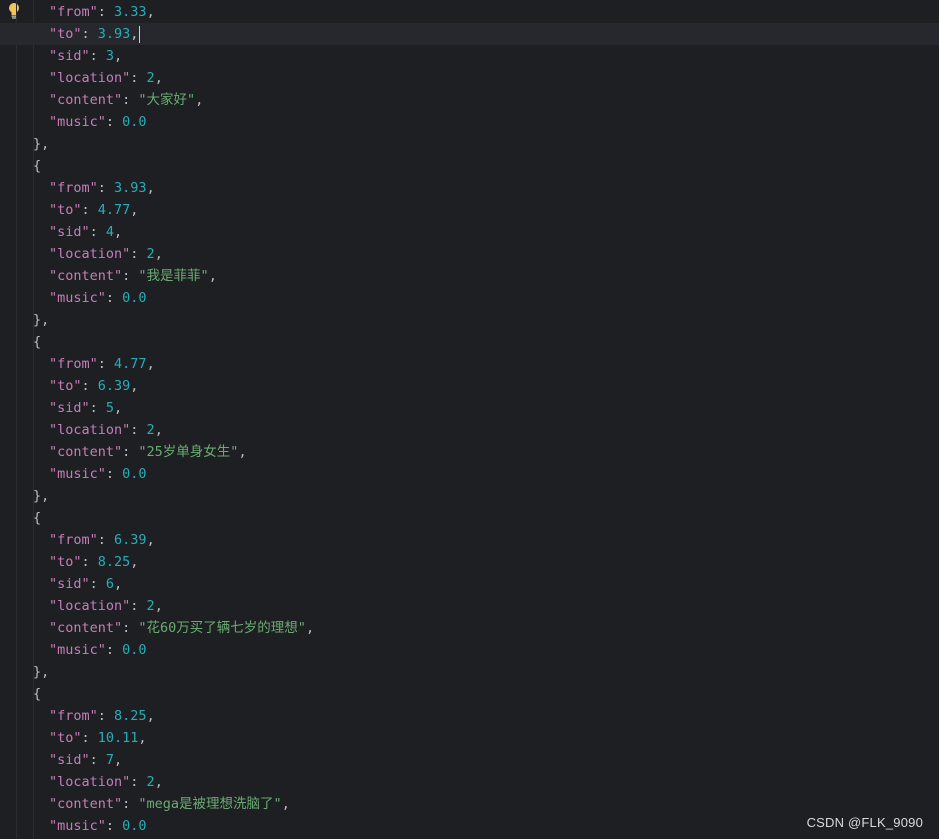  Describe the element at coordinates (85, 562) in the screenshot. I see `code-text: "to": 8.25,` at that location.